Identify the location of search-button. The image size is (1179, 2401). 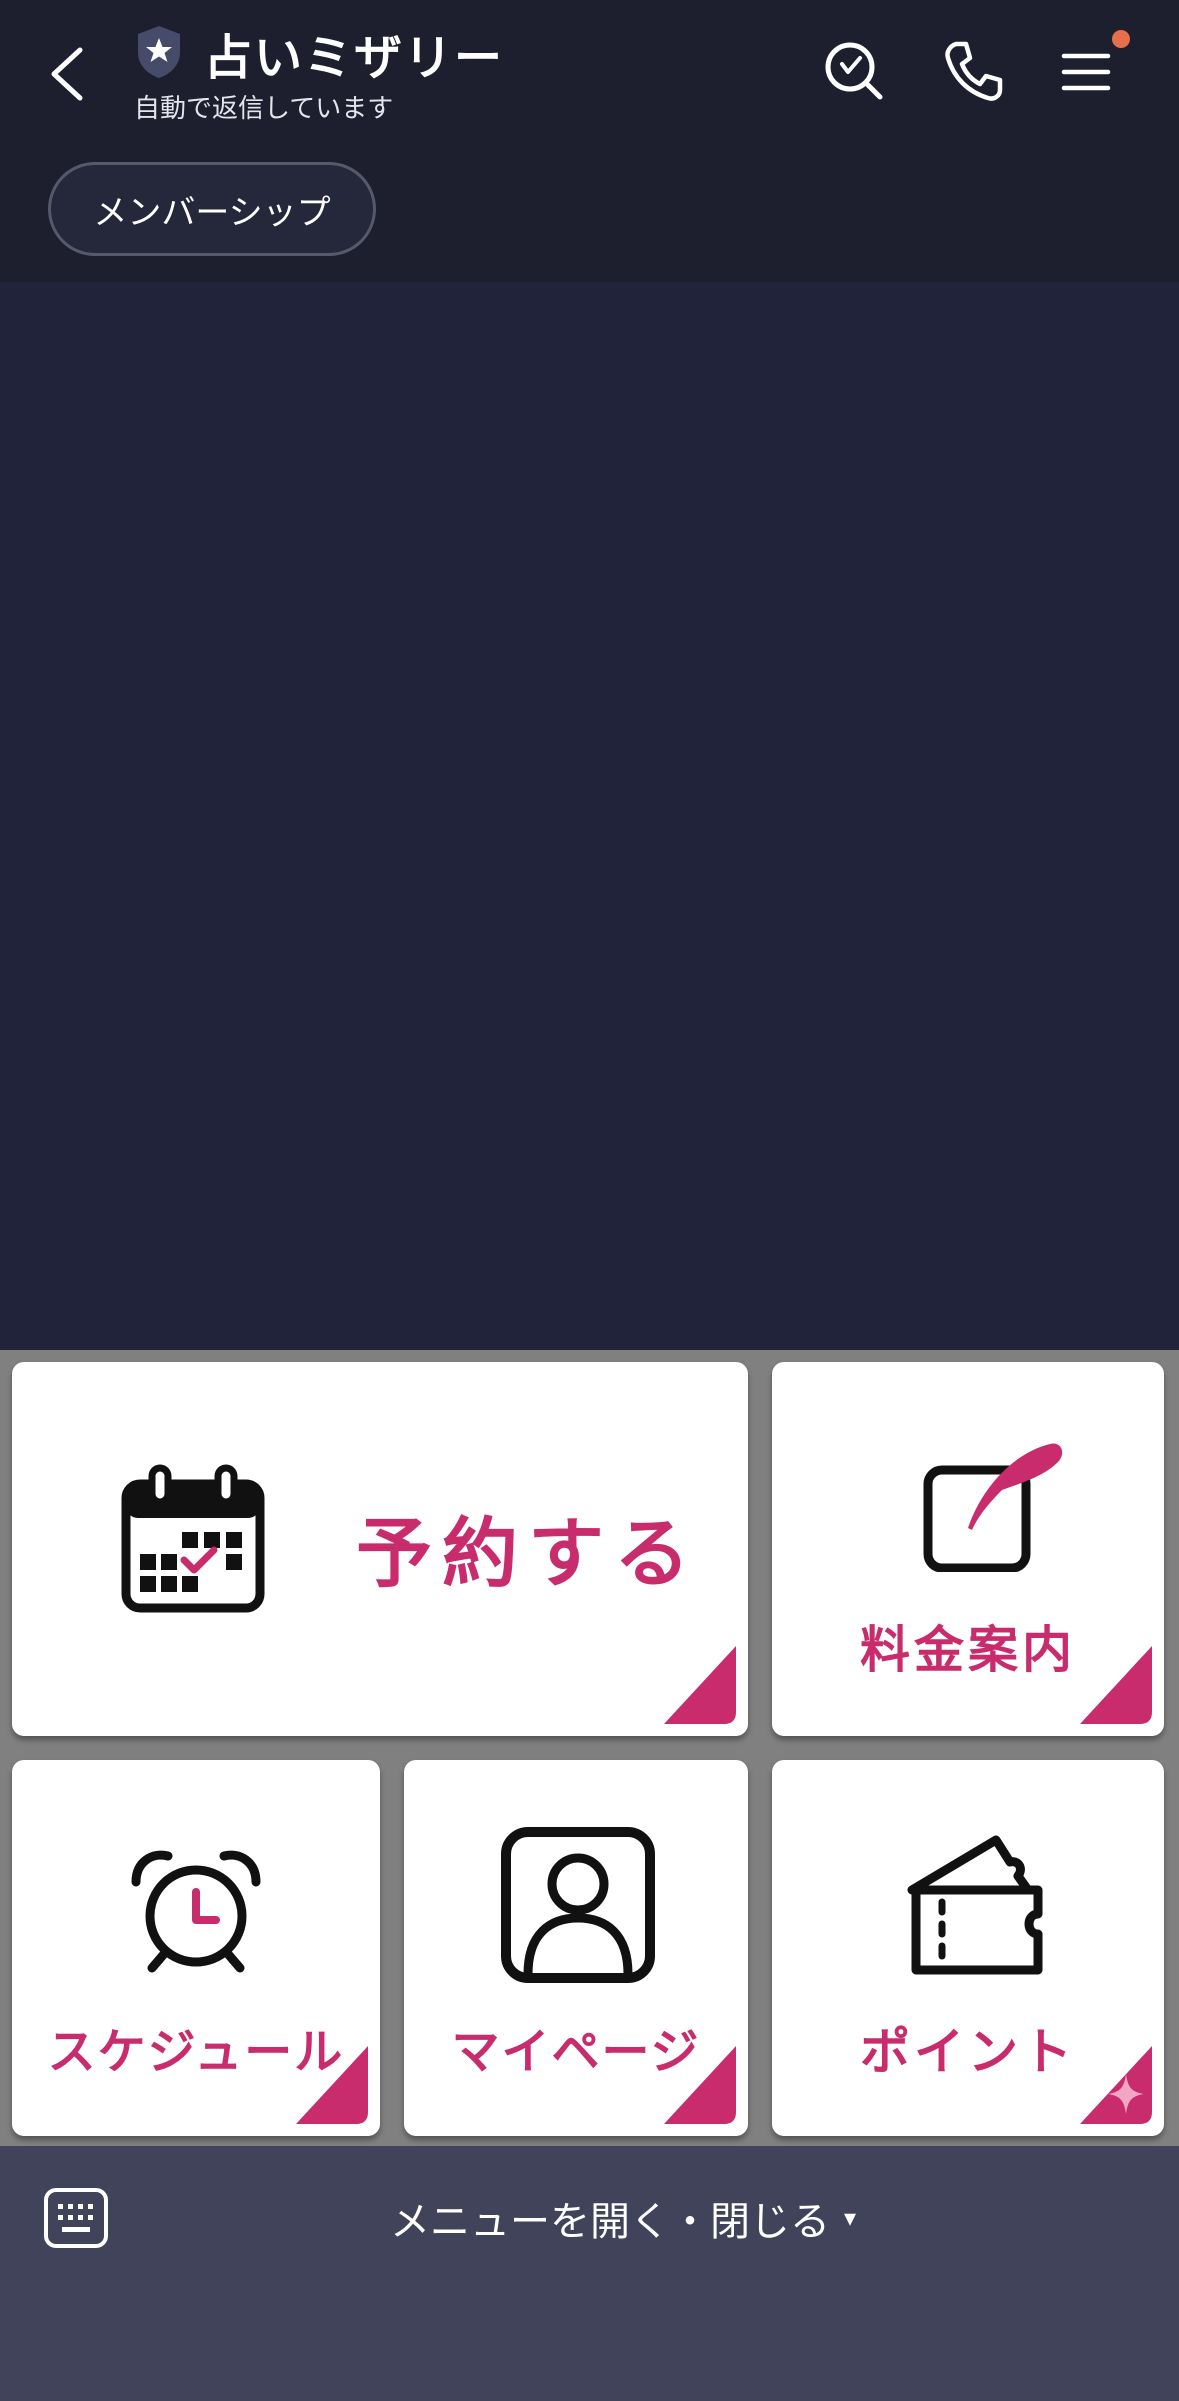
(854, 72).